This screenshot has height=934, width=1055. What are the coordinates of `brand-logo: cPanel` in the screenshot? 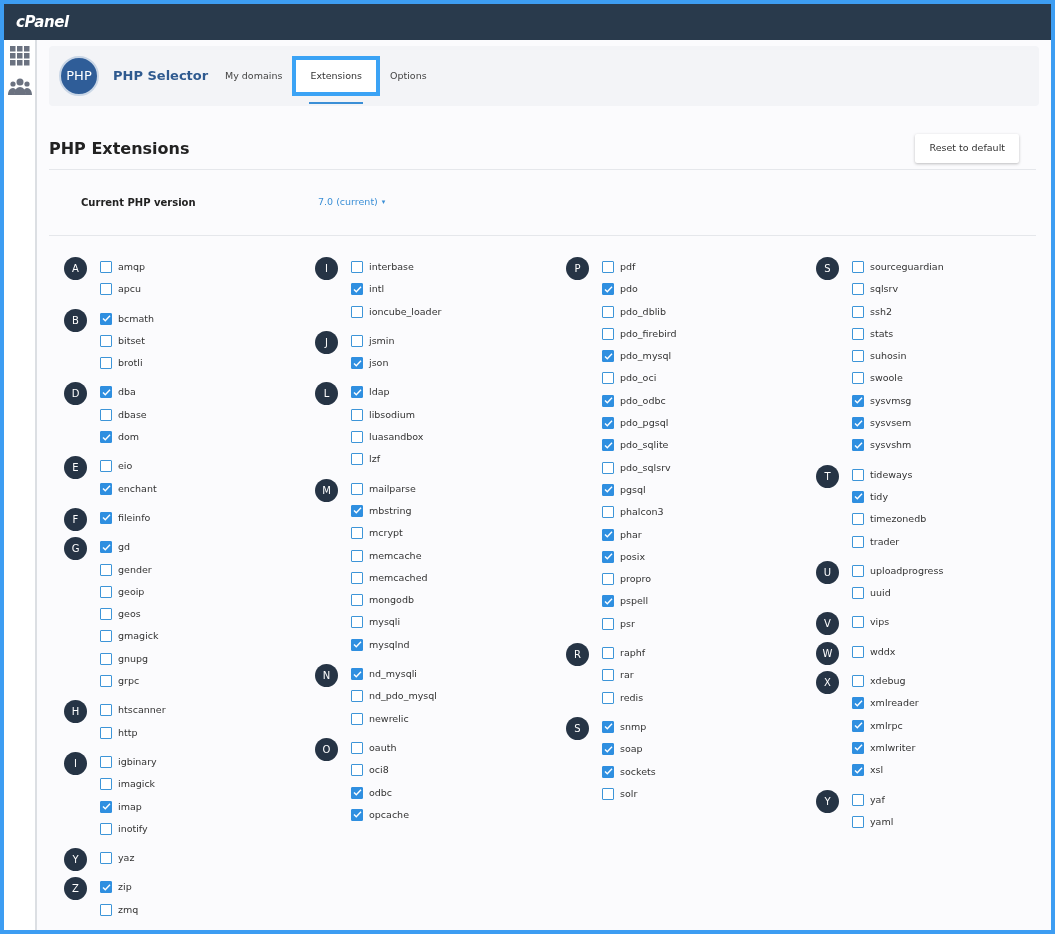 It's located at (42, 22).